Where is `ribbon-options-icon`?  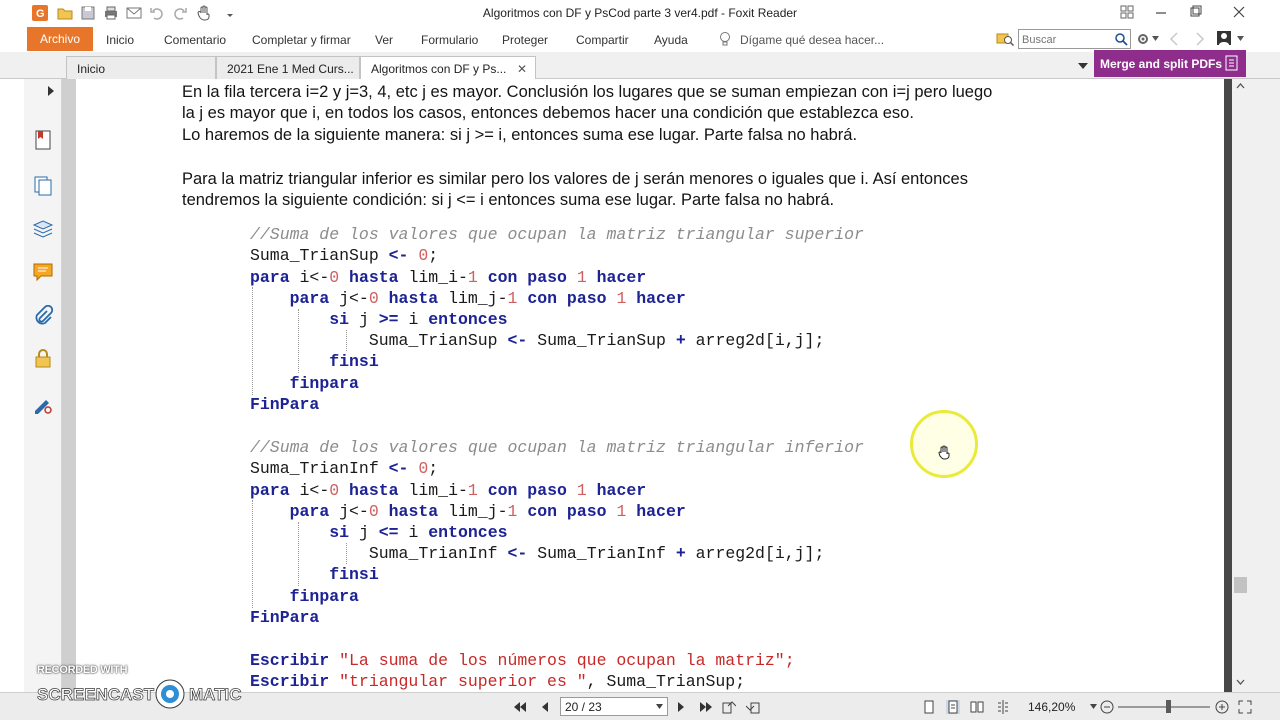 ribbon-options-icon is located at coordinates (1127, 12).